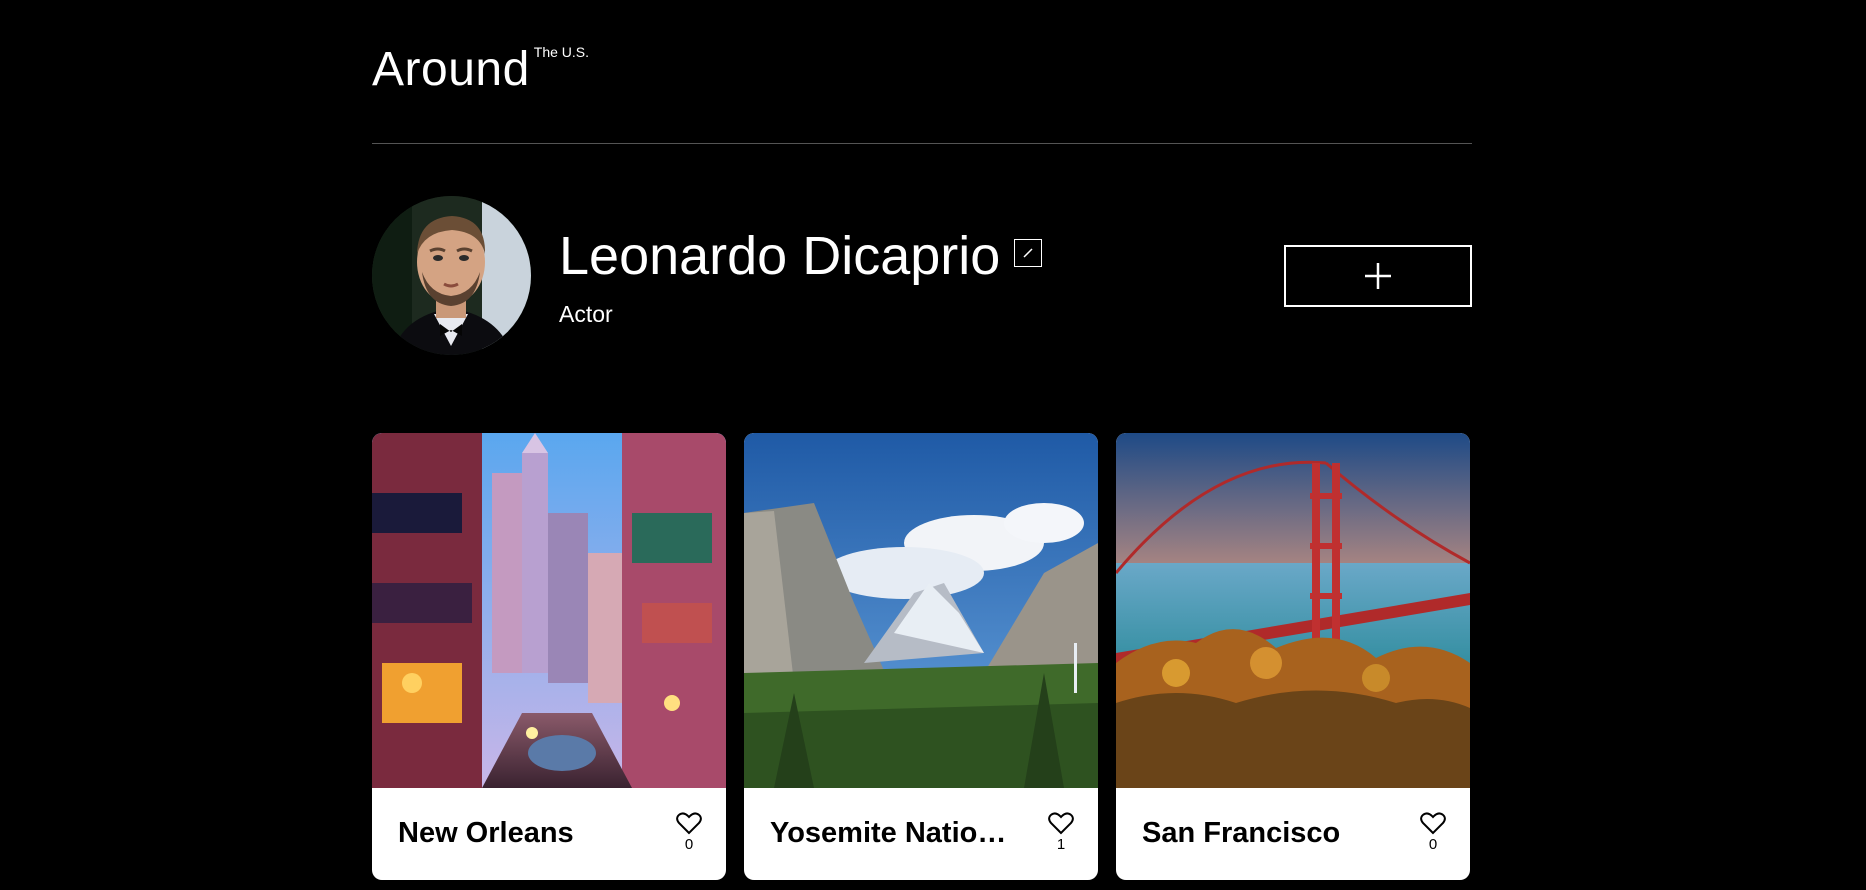  Describe the element at coordinates (922, 72) in the screenshot. I see `header: Around The U.S.` at that location.